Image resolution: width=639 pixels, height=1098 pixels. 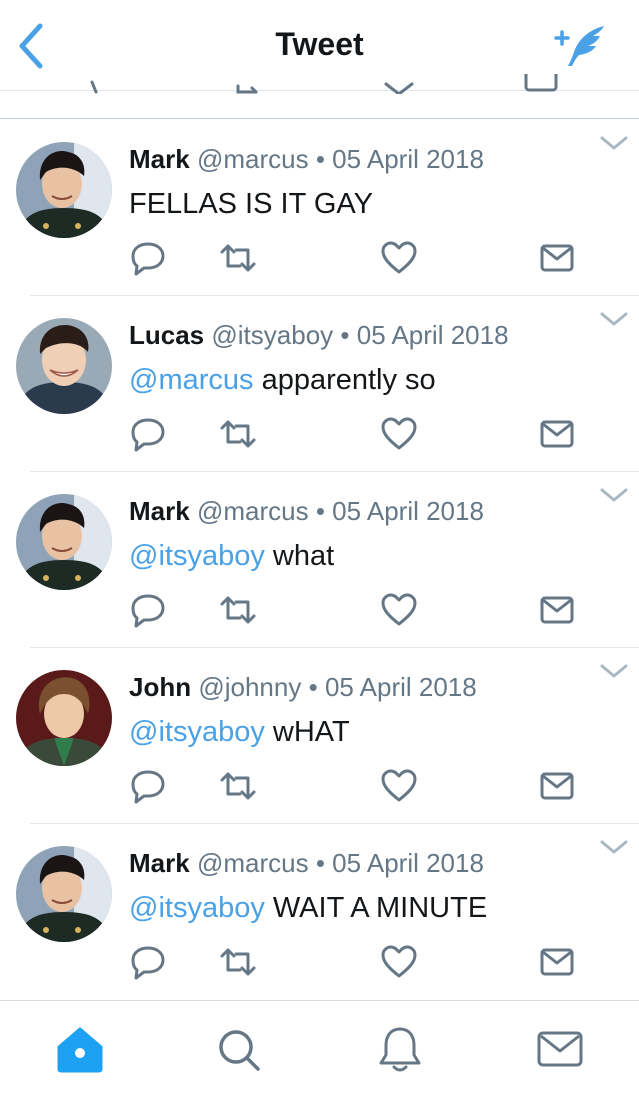 I want to click on tweet-text: @itsyaboy wHAT, so click(x=239, y=732).